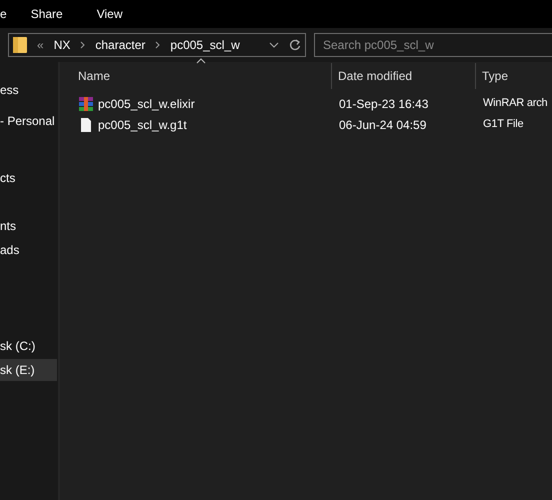  I want to click on sidebar-item: - Personal, so click(28, 121).